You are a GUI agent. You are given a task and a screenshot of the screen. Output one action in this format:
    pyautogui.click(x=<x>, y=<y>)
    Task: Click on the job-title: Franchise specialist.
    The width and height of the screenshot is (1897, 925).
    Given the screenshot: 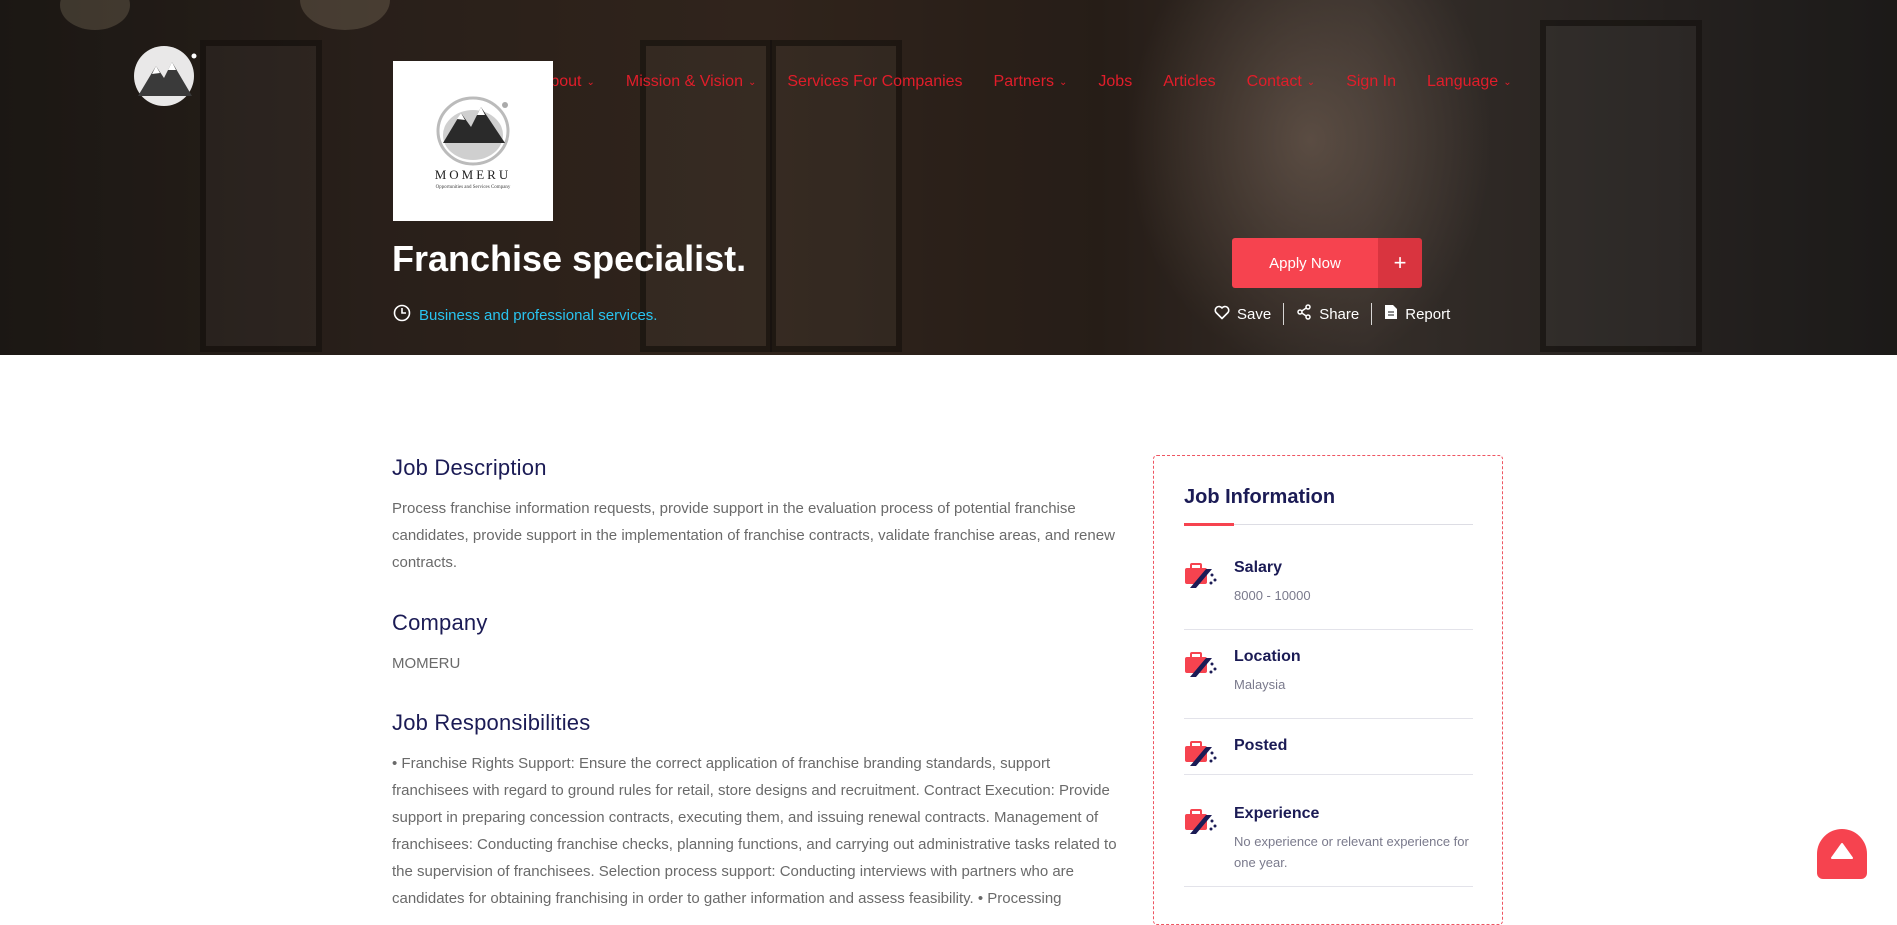 What is the action you would take?
    pyautogui.click(x=569, y=258)
    